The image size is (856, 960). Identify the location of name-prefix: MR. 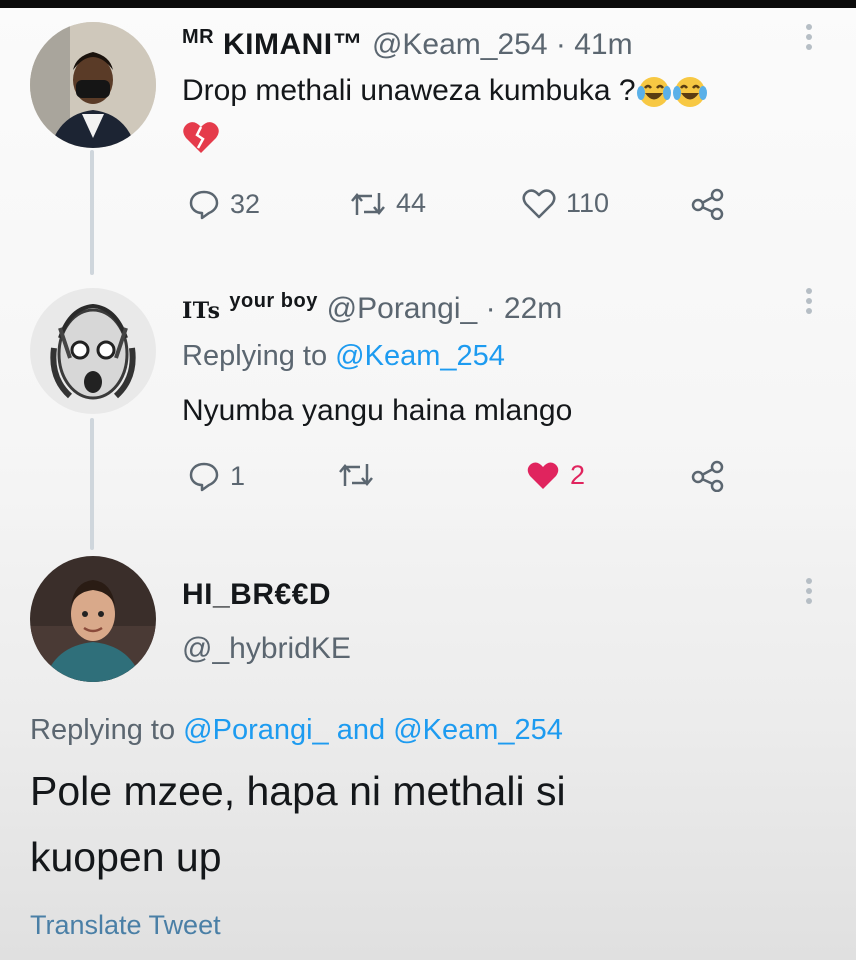
(198, 37).